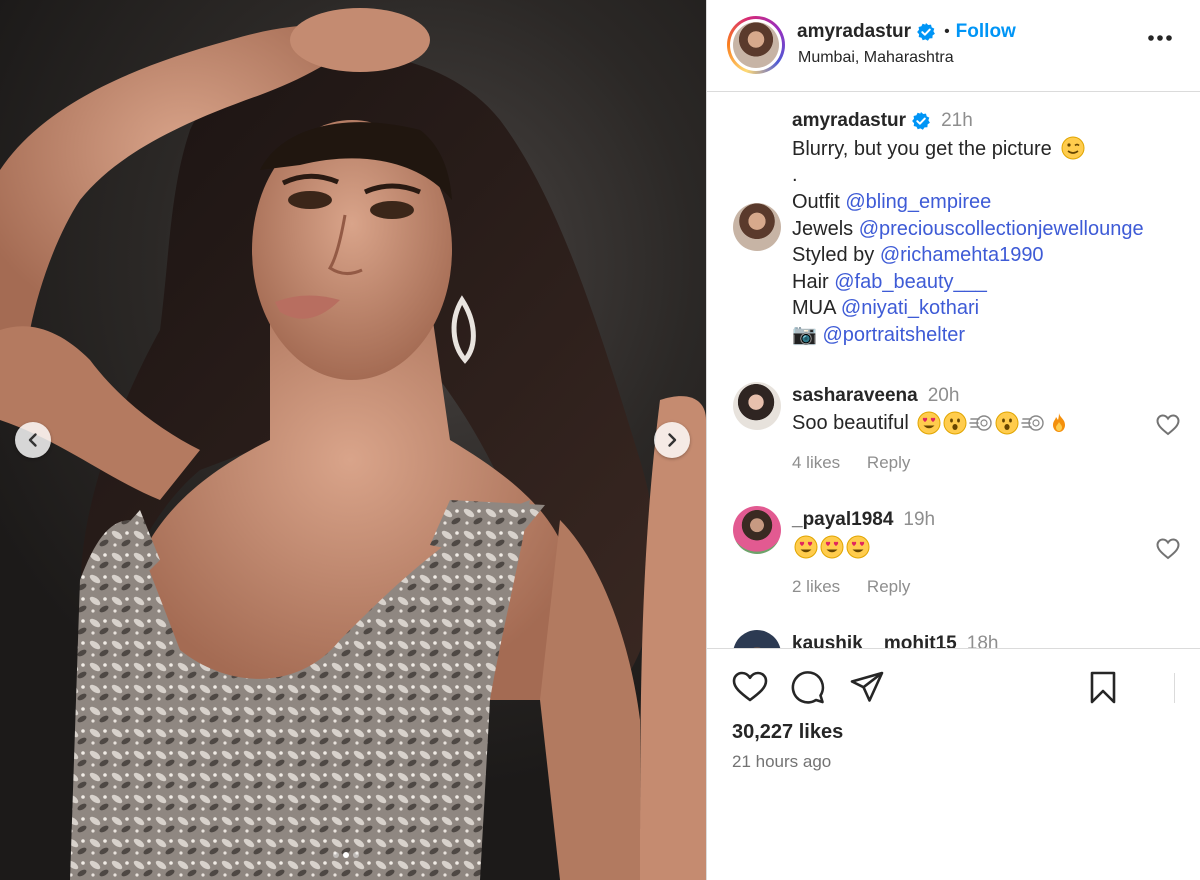 The width and height of the screenshot is (1200, 880). Describe the element at coordinates (842, 520) in the screenshot. I see `comment-username: _payal1984` at that location.